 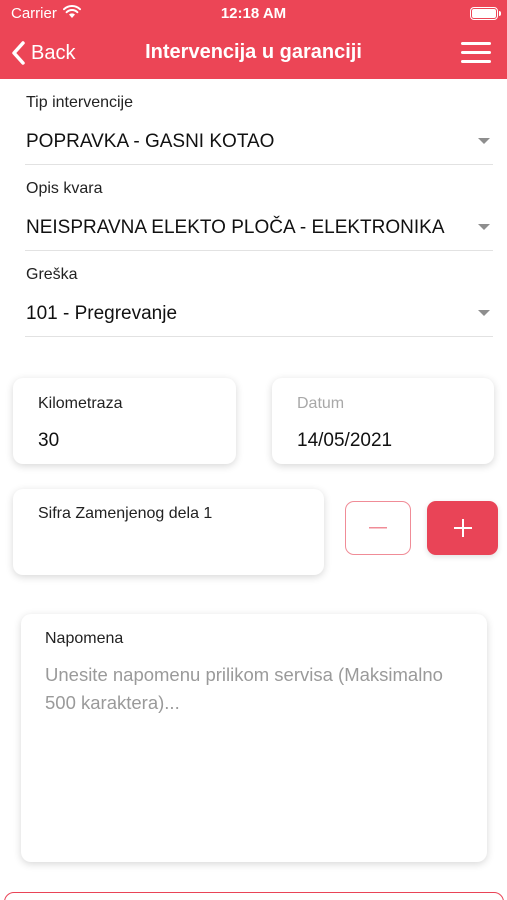 I want to click on napomena-label: Napomena, so click(x=84, y=638).